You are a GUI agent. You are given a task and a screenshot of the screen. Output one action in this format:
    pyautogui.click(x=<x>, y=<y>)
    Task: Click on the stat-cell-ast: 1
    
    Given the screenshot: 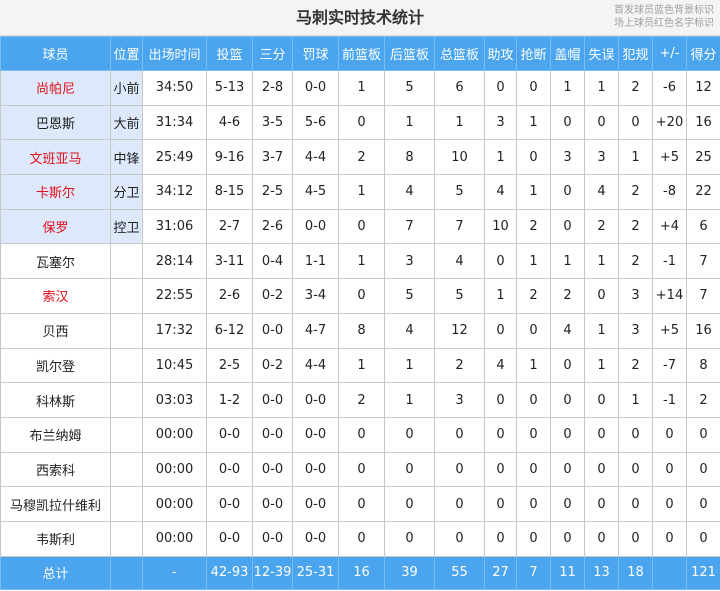 What is the action you would take?
    pyautogui.click(x=500, y=157)
    